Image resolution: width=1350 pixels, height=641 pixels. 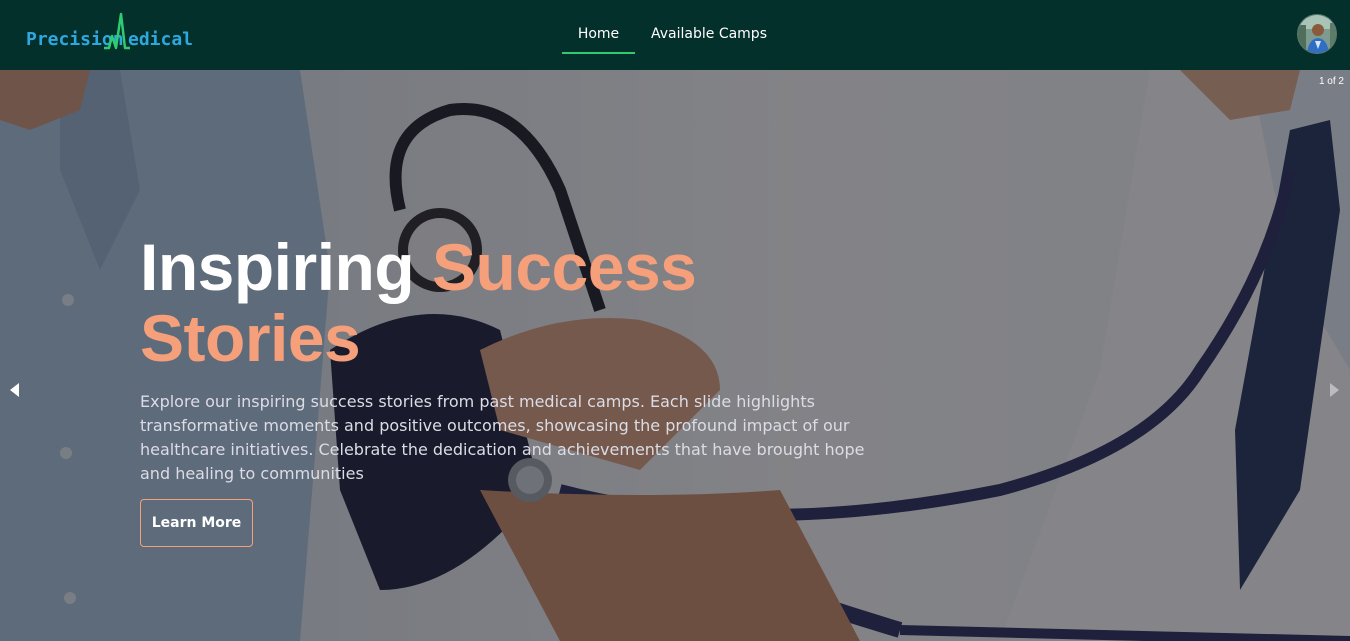 I want to click on chevron-right-icon, so click(x=1334, y=390).